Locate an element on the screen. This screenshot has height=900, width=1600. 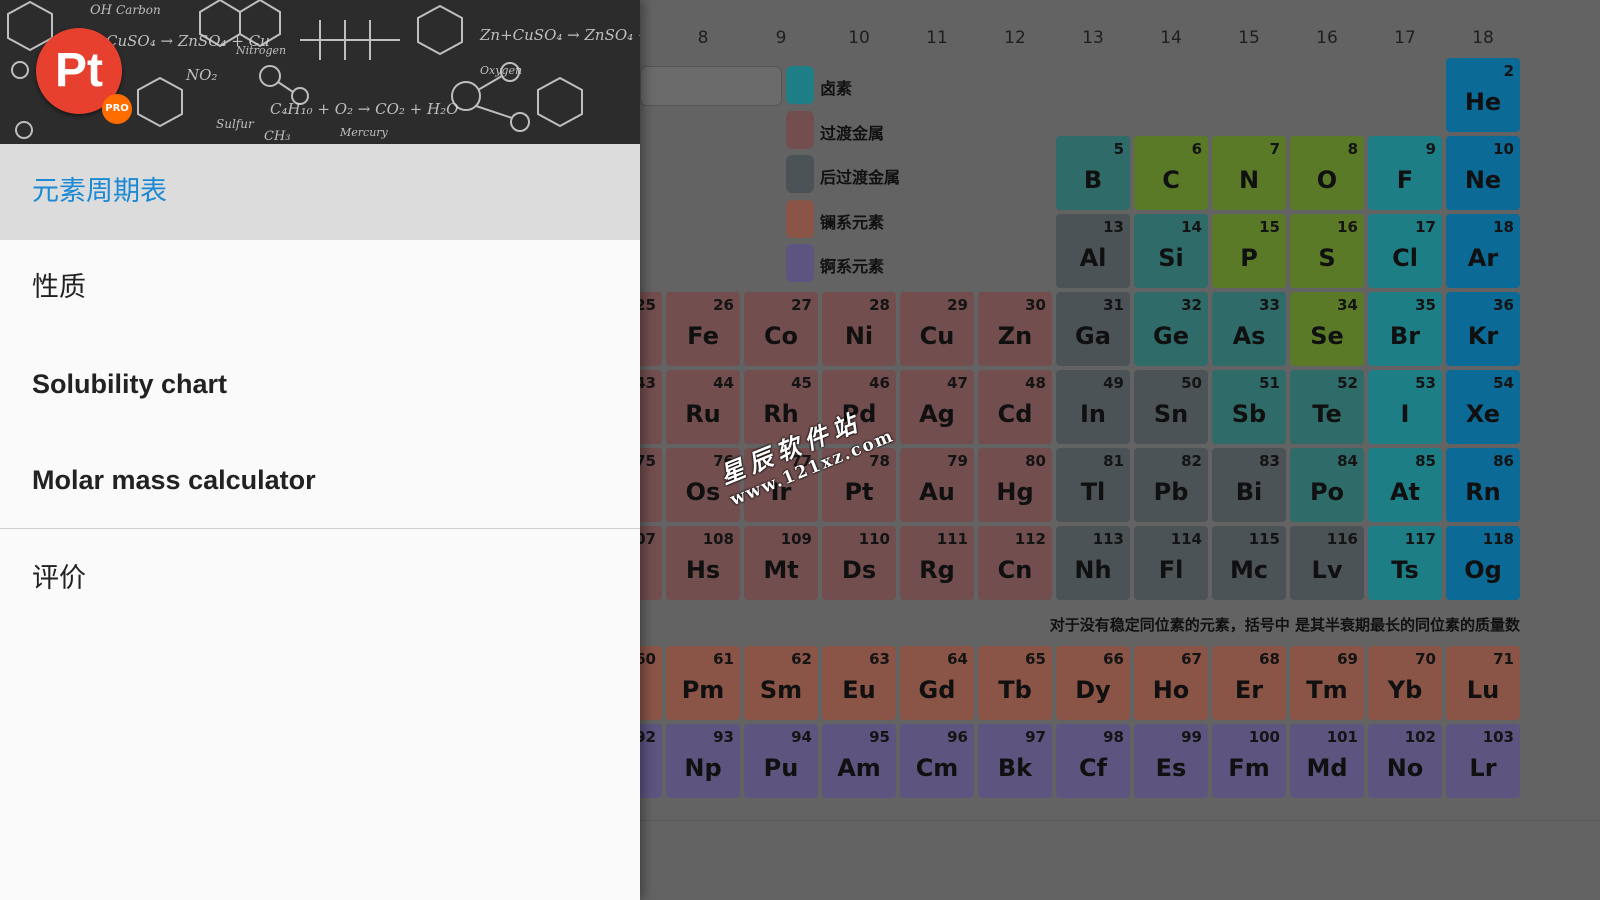
element-symbol: Zn is located at coordinates (1015, 336).